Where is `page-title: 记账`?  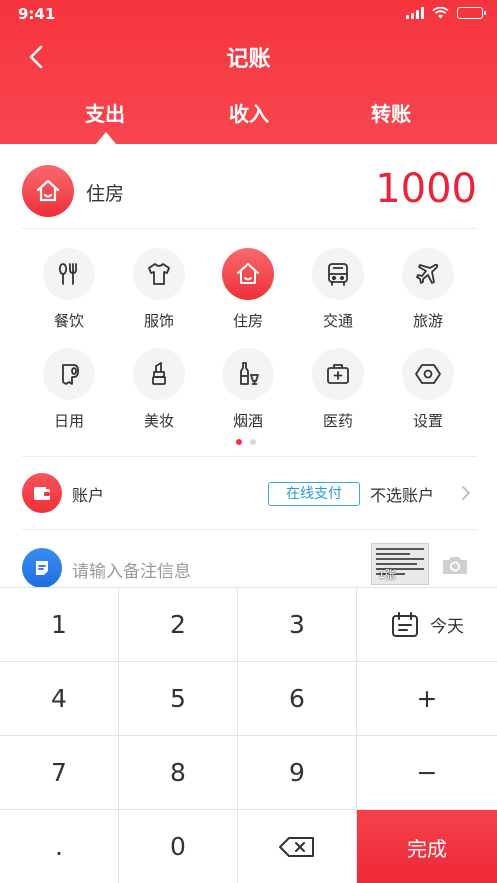
page-title: 记账 is located at coordinates (248, 59).